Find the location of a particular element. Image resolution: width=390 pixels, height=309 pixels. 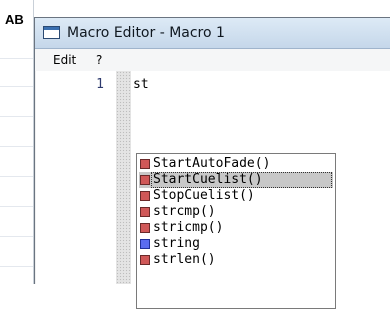

type-icon is located at coordinates (145, 244).